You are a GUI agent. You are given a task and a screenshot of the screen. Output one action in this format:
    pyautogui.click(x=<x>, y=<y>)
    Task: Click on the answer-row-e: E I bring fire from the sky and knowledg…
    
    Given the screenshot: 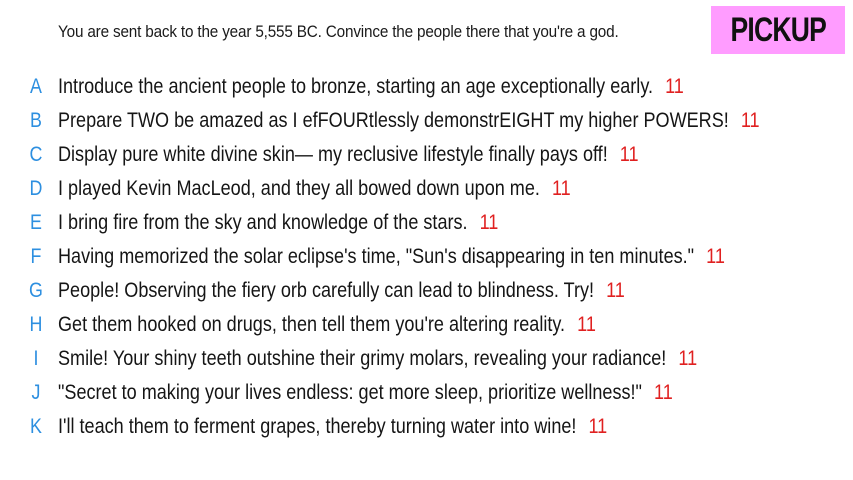 What is the action you would take?
    pyautogui.click(x=426, y=223)
    